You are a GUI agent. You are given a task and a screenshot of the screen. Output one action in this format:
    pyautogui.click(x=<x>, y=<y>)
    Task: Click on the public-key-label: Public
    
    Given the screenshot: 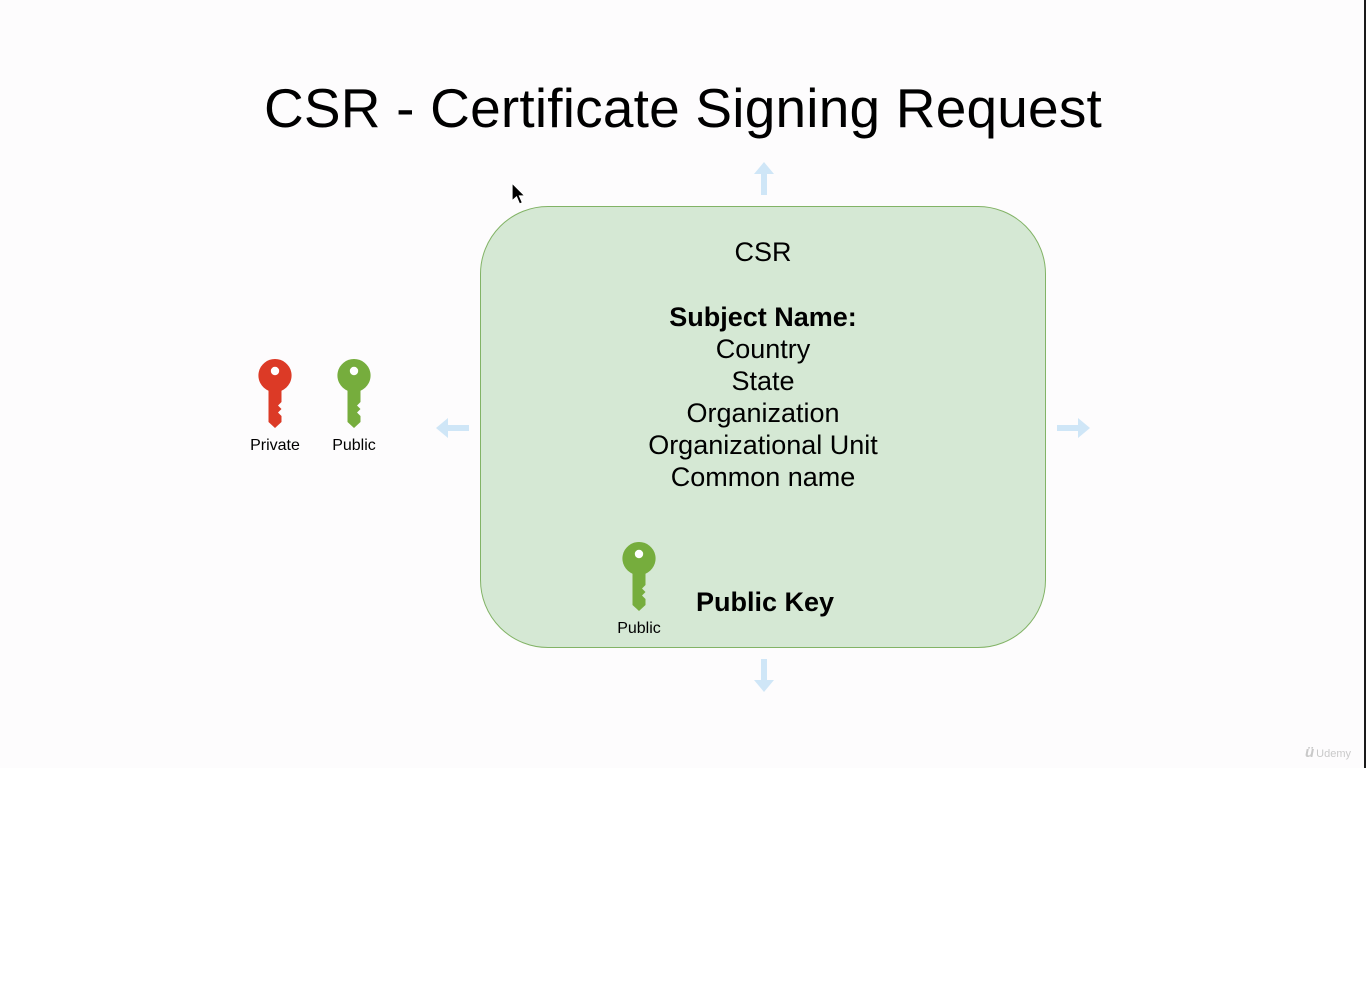 What is the action you would take?
    pyautogui.click(x=354, y=445)
    